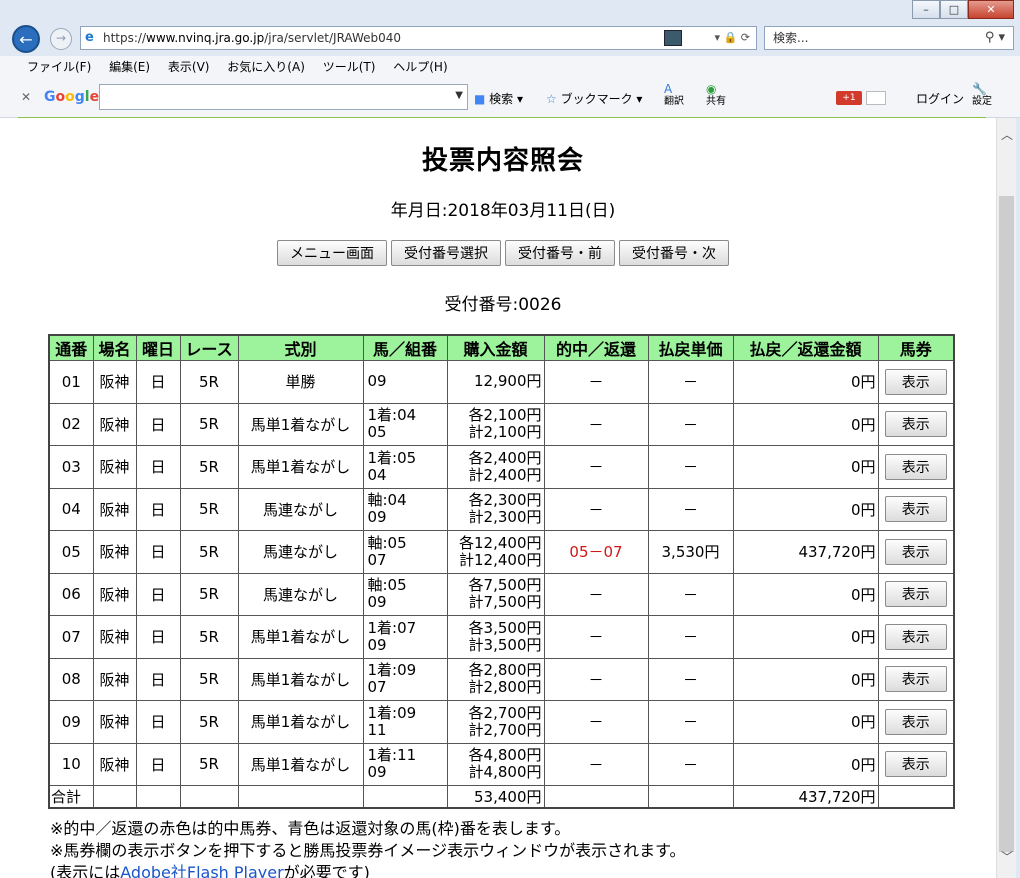  Describe the element at coordinates (668, 89) in the screenshot. I see `translate-icon: A` at that location.